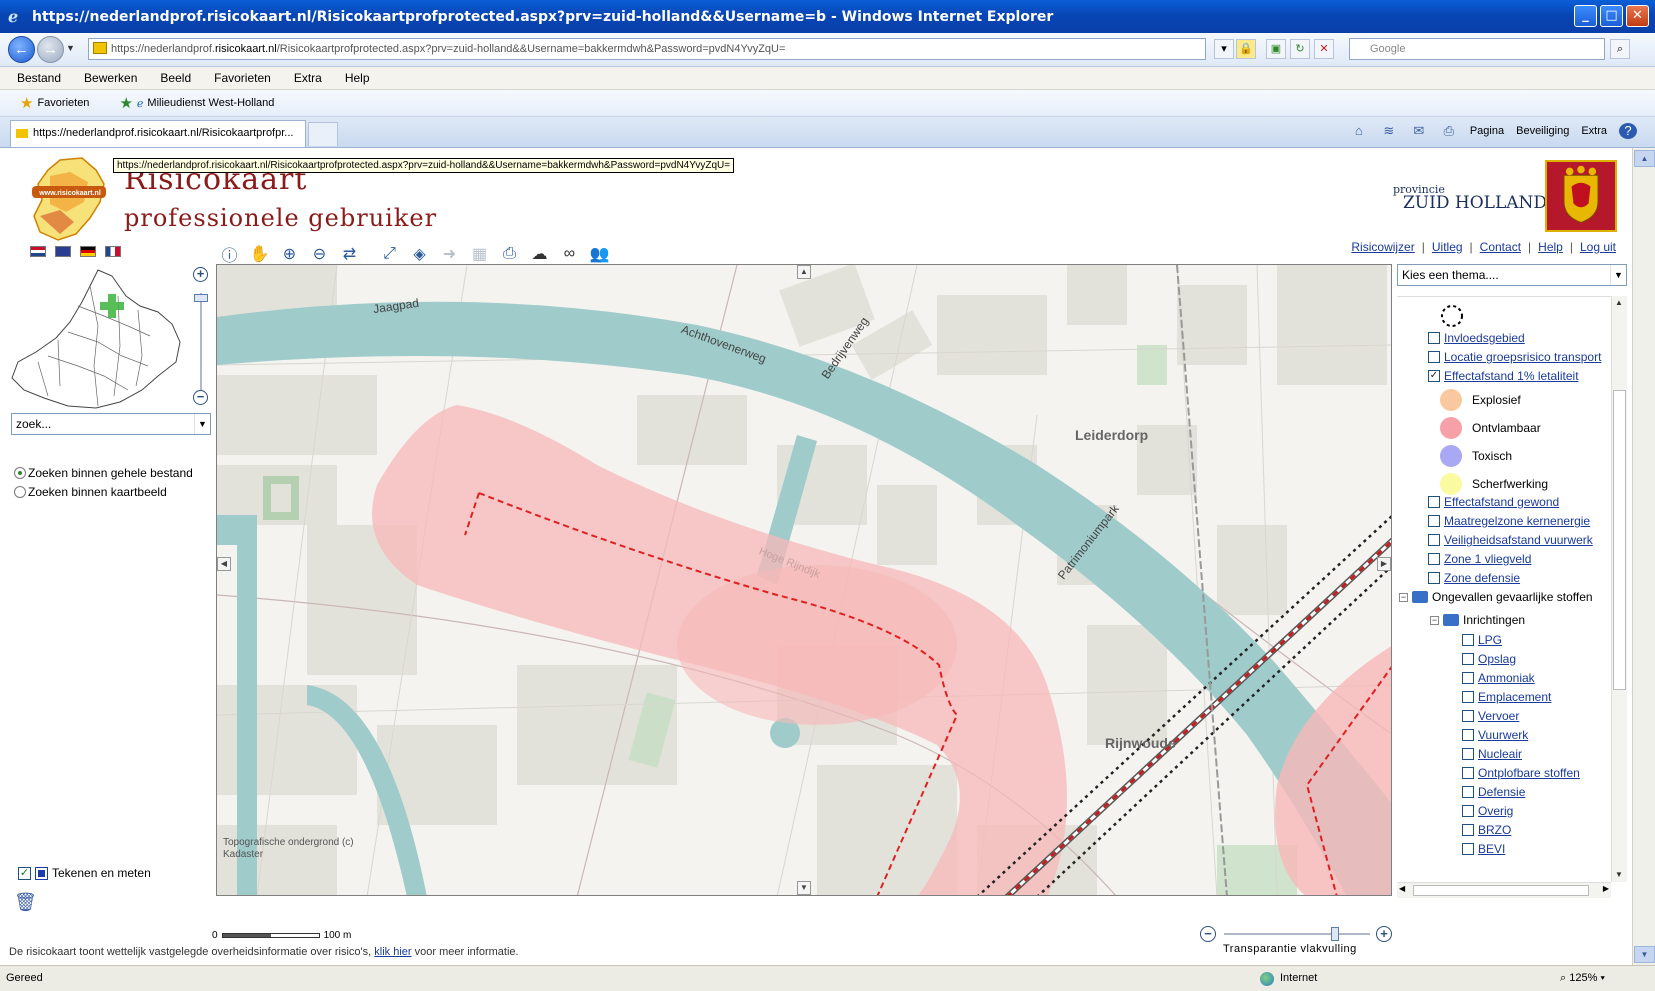 The width and height of the screenshot is (1655, 991). I want to click on layer-label: Ammoniak, so click(1506, 678).